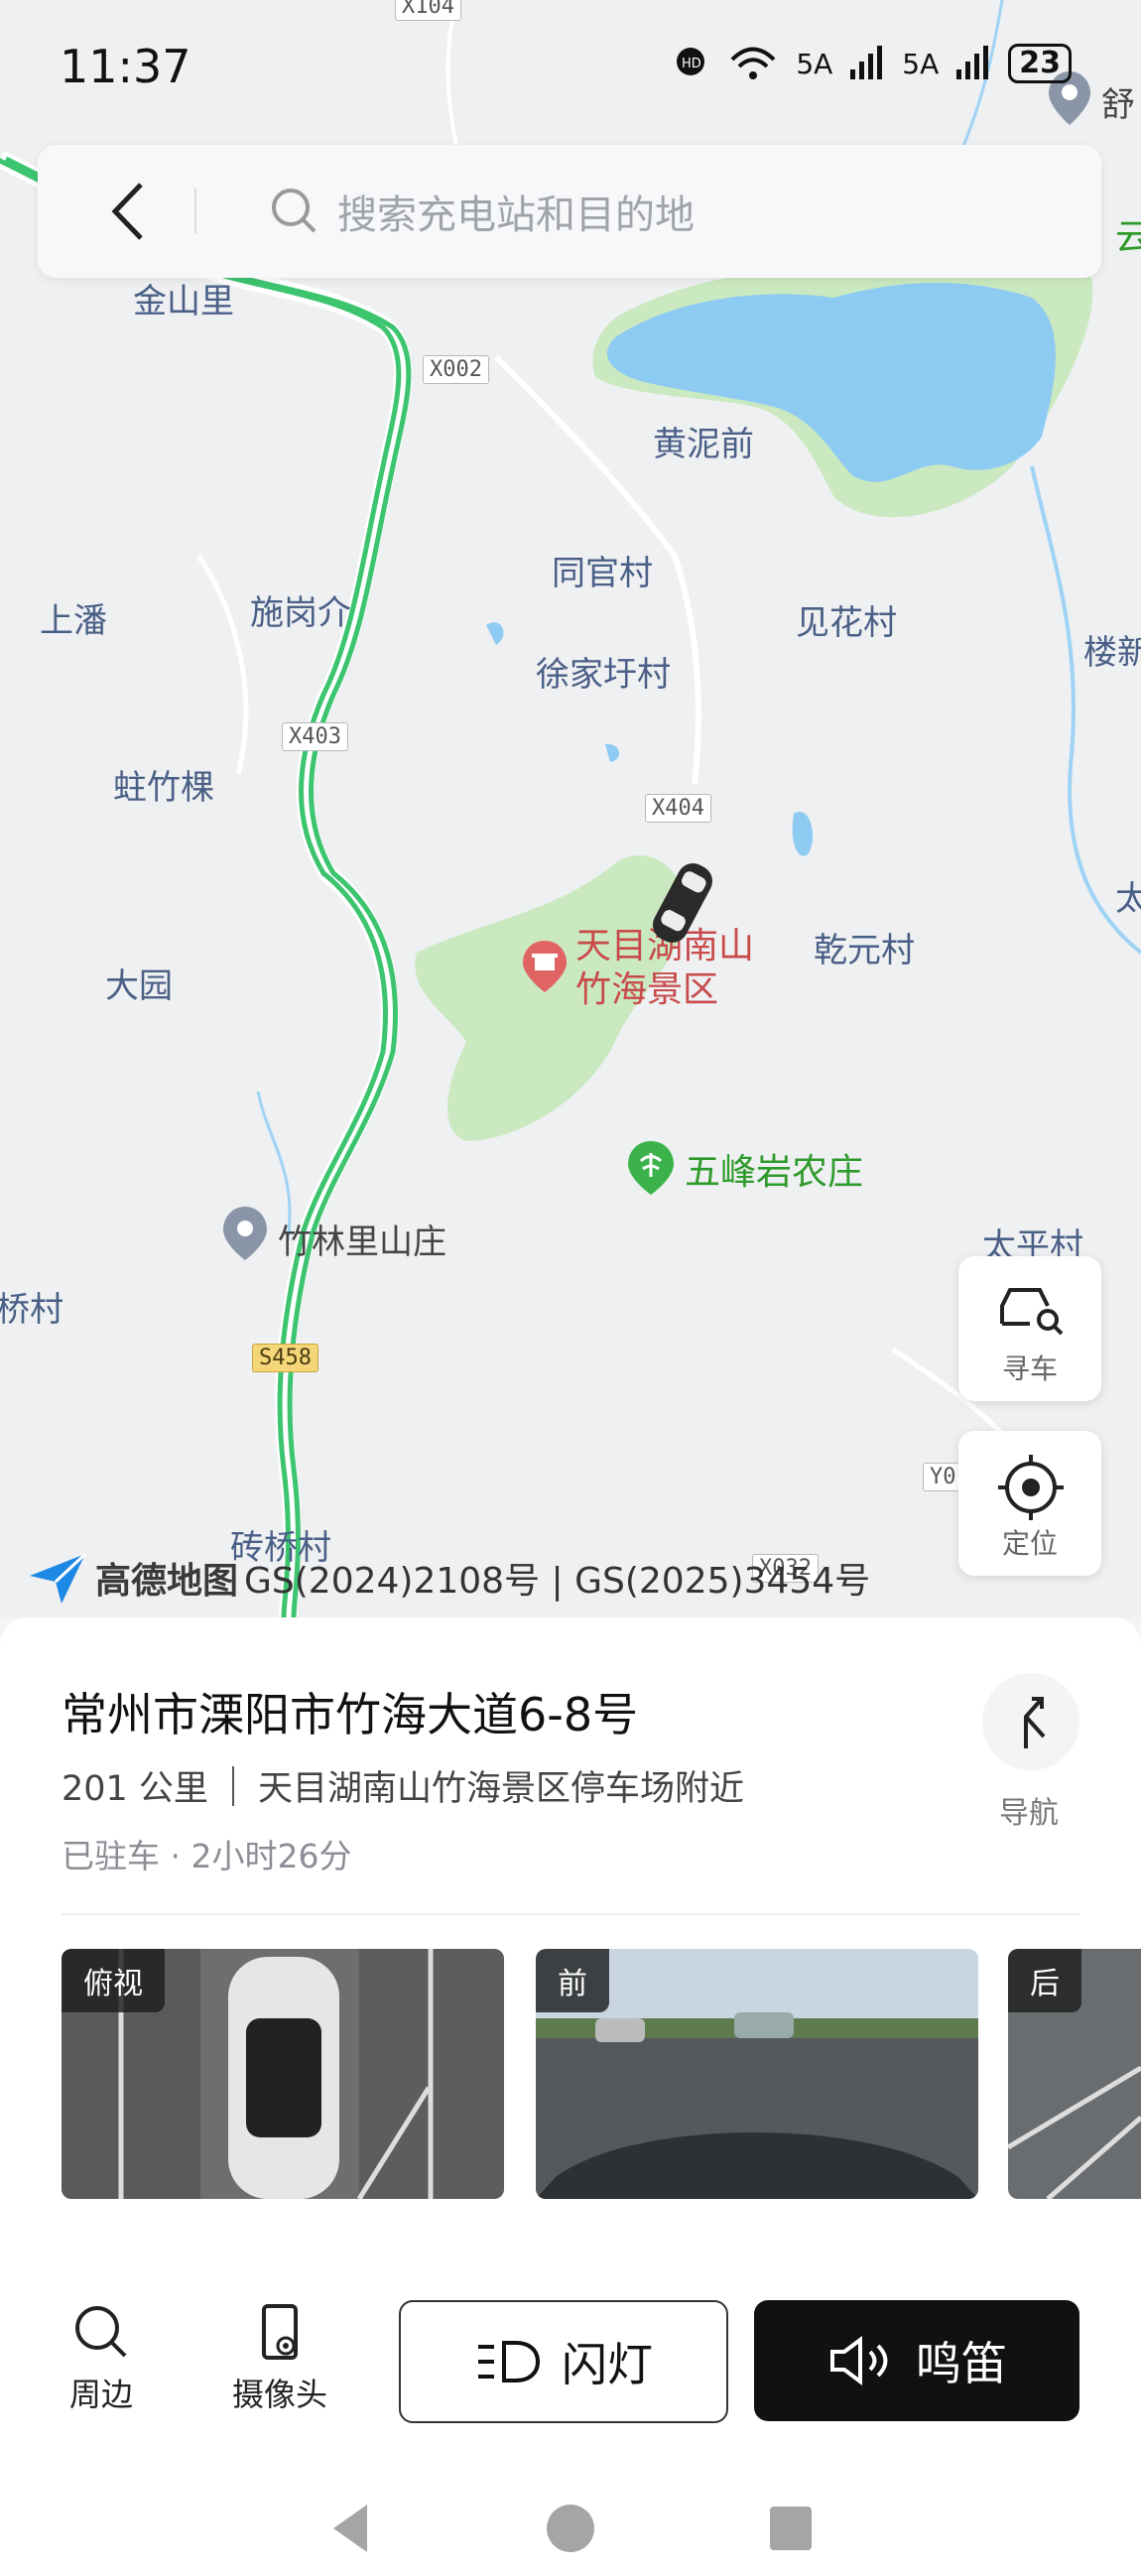 This screenshot has width=1141, height=2576. What do you see at coordinates (1044, 1981) in the screenshot?
I see `camera-tag-rear: 后` at bounding box center [1044, 1981].